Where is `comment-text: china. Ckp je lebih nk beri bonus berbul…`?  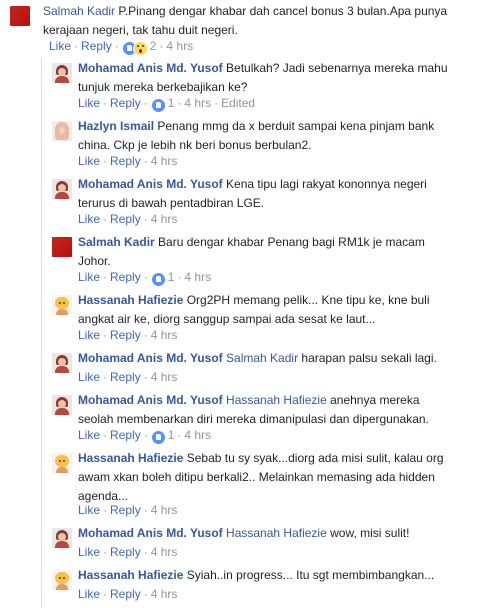 comment-text: china. Ckp je lebih nk beri bonus berbul… is located at coordinates (195, 145).